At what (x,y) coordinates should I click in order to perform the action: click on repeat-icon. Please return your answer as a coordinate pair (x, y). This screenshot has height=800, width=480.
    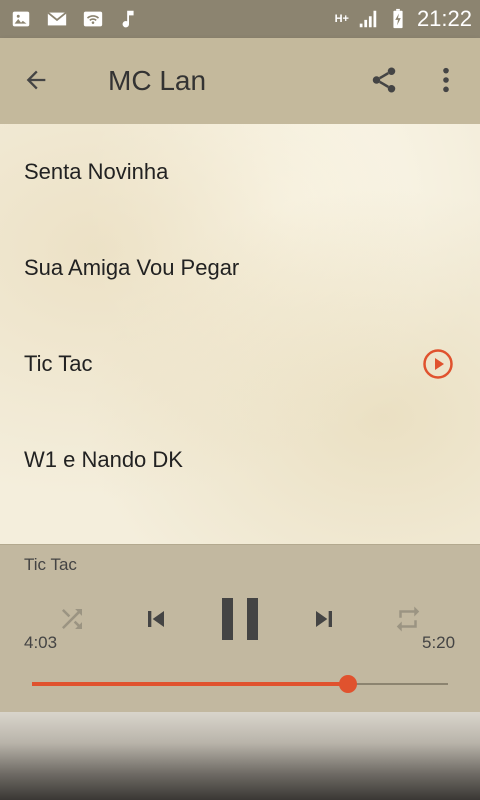
    Looking at the image, I should click on (408, 619).